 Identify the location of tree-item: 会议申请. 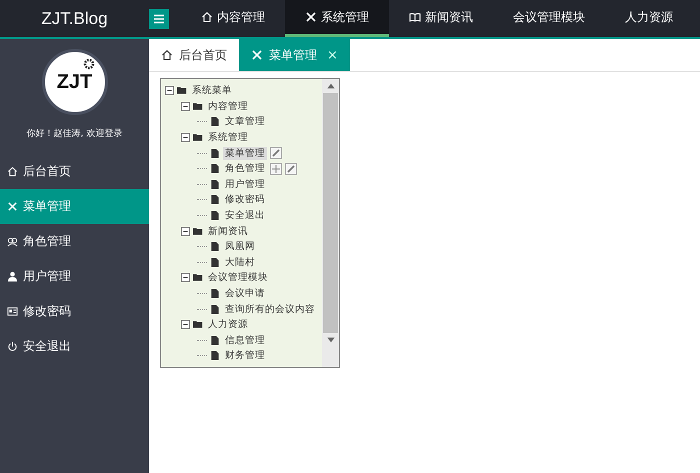
(245, 293).